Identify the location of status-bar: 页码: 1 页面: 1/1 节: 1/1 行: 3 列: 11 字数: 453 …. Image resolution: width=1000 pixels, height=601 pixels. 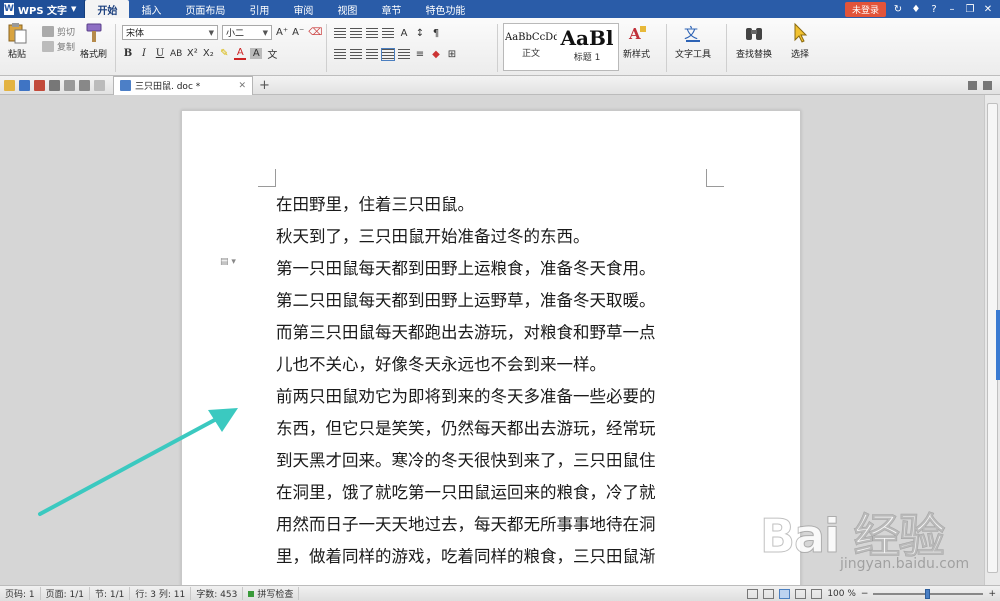
(500, 593).